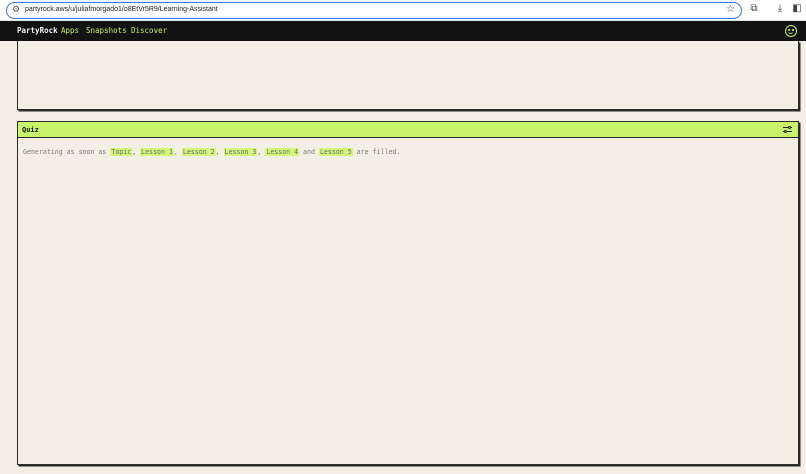 The image size is (806, 474). I want to click on input-chip-lesson-4: Lesson 4, so click(282, 152).